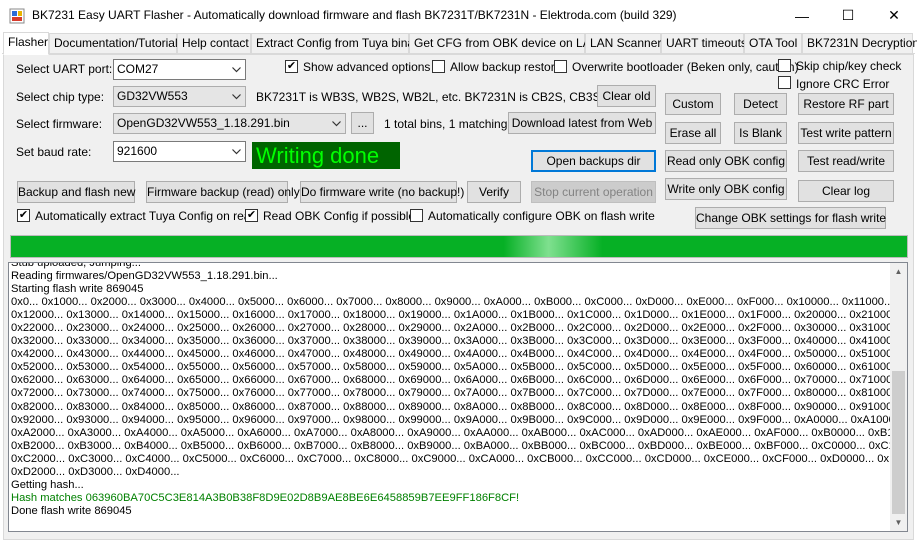  I want to click on tab-flasher: Flasher, so click(26, 43).